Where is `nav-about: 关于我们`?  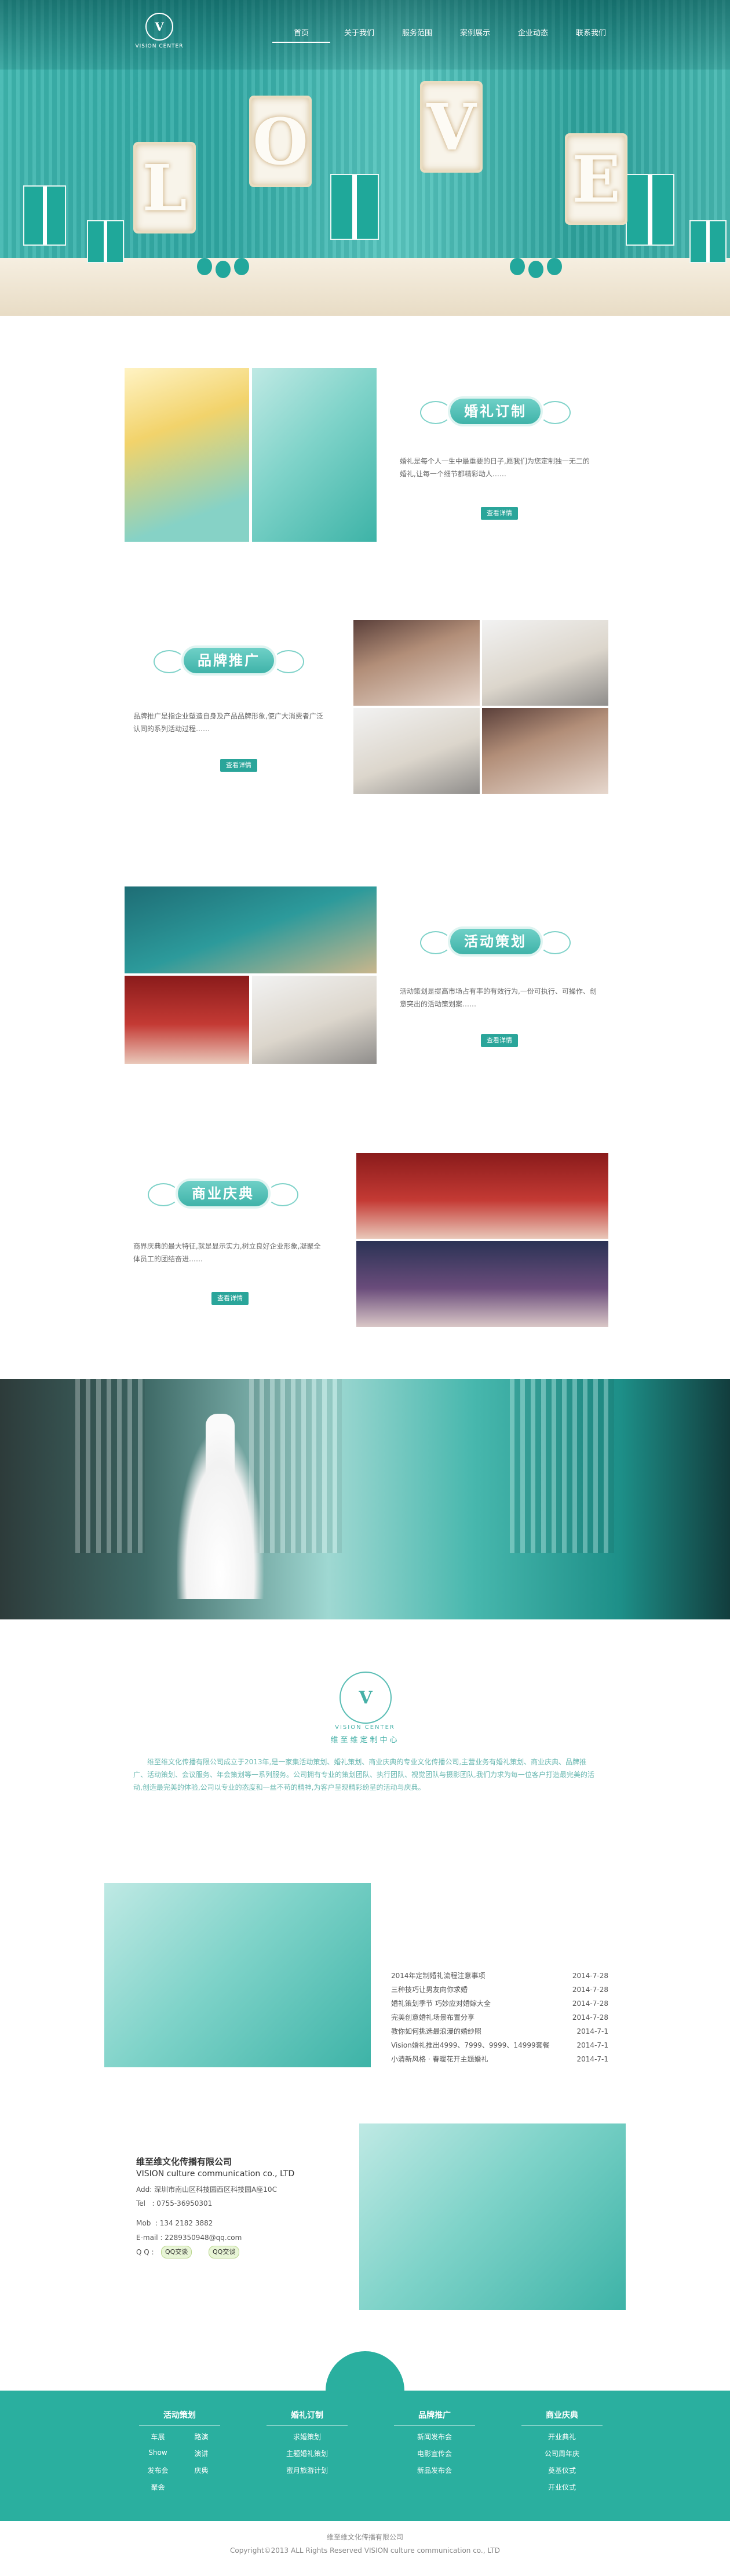 nav-about: 关于我们 is located at coordinates (359, 33).